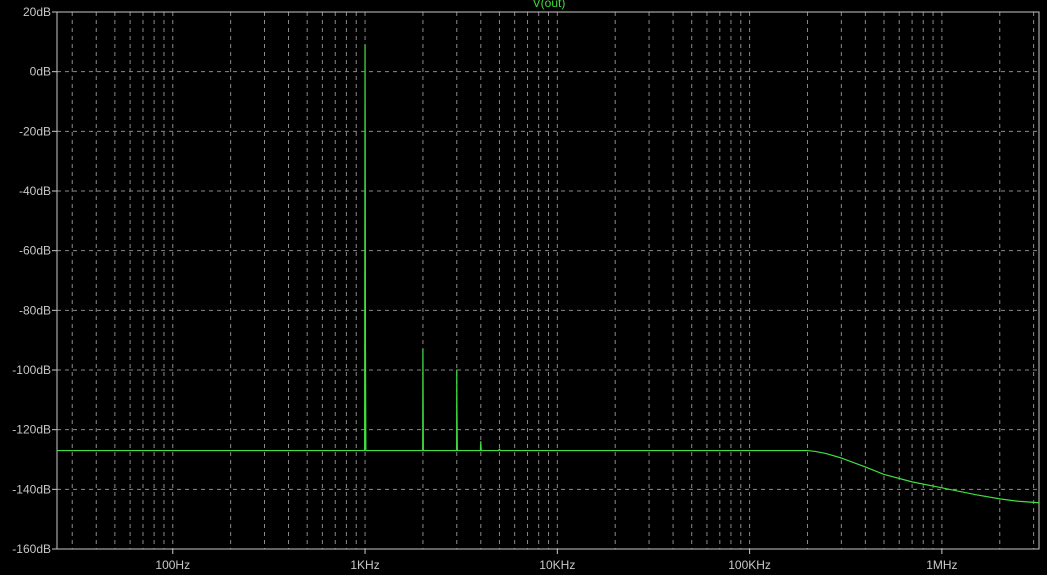 This screenshot has width=1047, height=575. What do you see at coordinates (40, 72) in the screenshot?
I see `y-tick-label: 0dB` at bounding box center [40, 72].